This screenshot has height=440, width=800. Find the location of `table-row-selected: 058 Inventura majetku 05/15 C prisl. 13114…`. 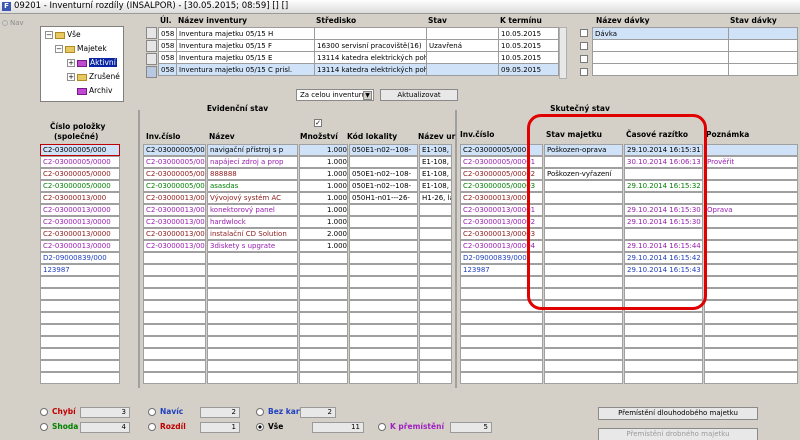

table-row-selected: 058 Inventura majetku 05/15 C prisl. 13114… is located at coordinates (358, 69).